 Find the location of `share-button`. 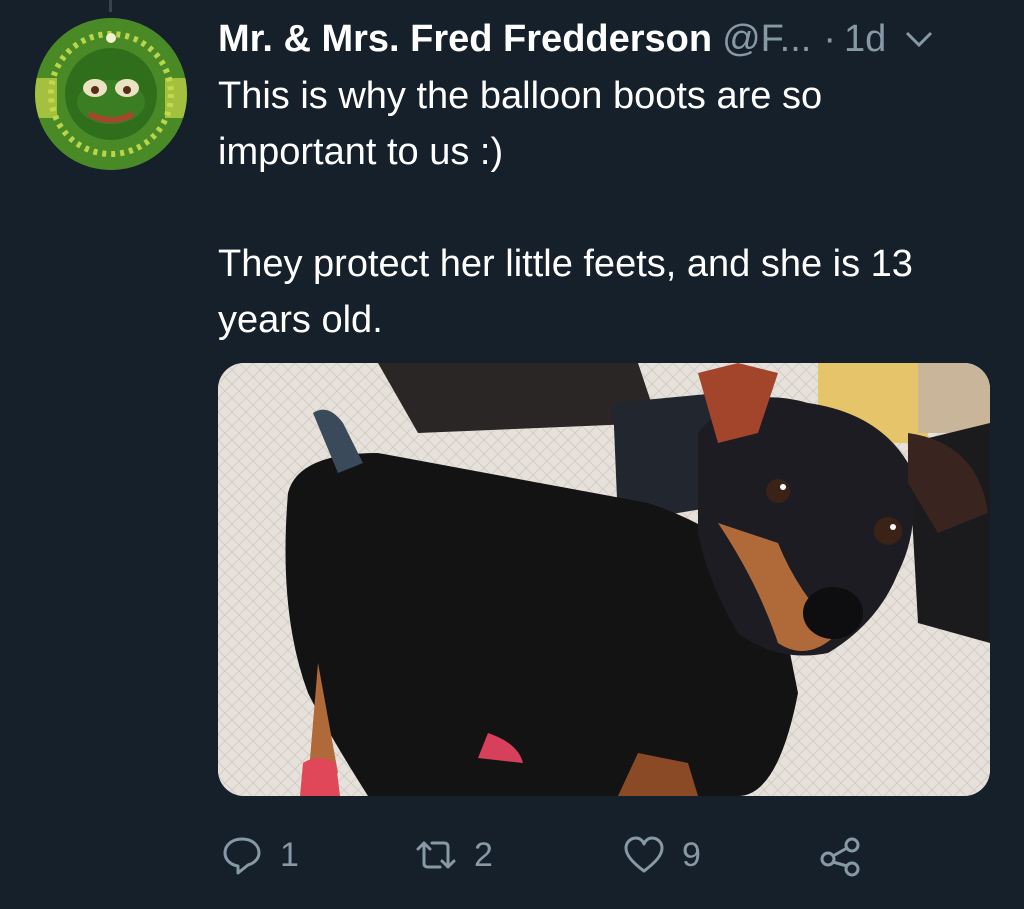

share-button is located at coordinates (840, 855).